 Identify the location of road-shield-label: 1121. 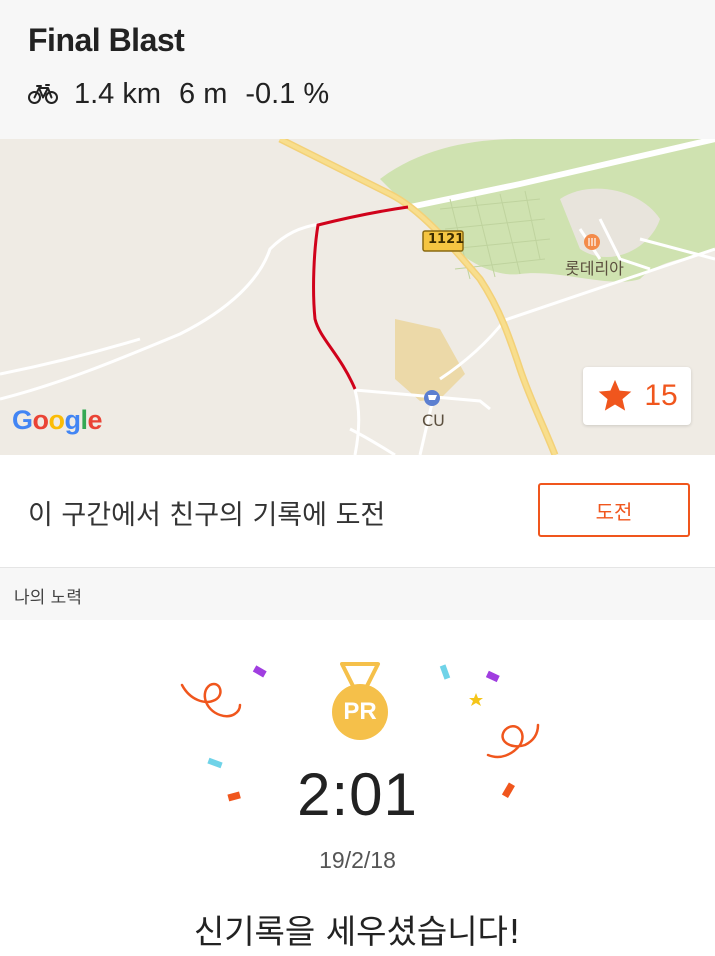
(446, 239).